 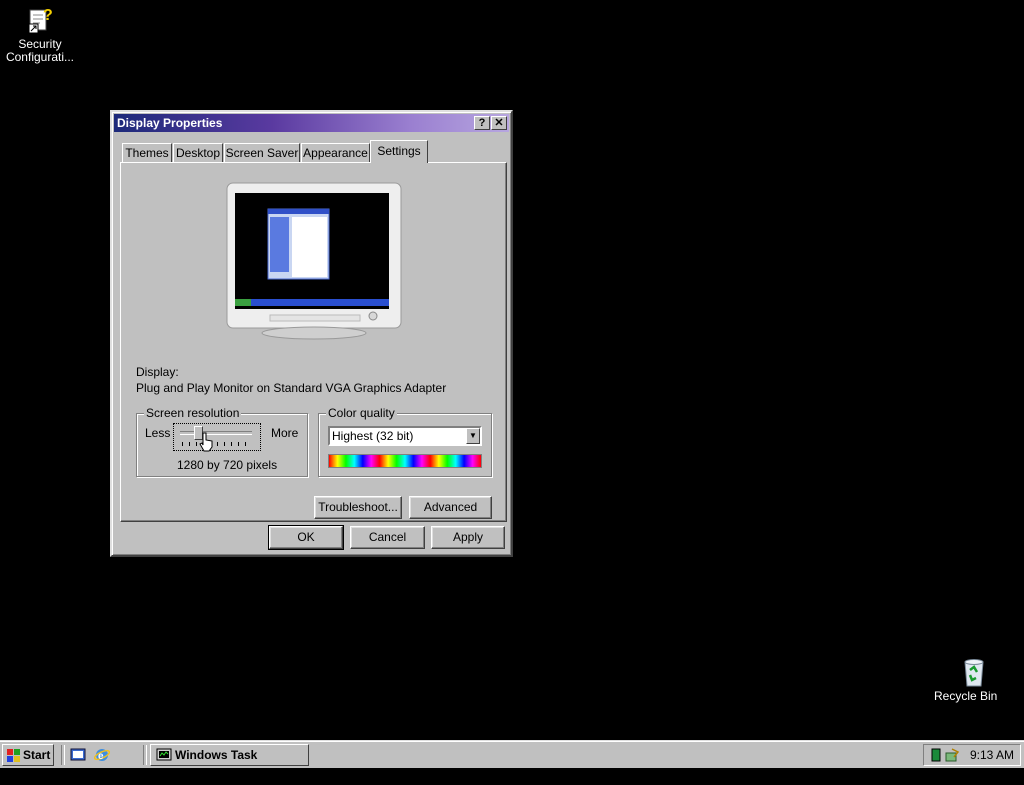 What do you see at coordinates (37, 755) in the screenshot?
I see `start-label: Start` at bounding box center [37, 755].